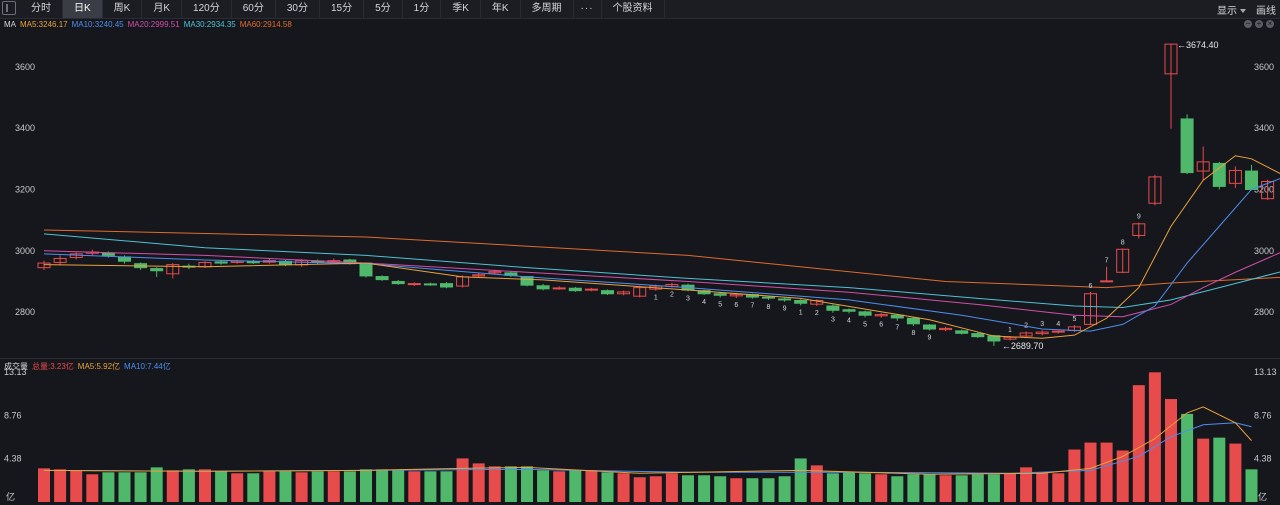 This screenshot has width=1280, height=505. What do you see at coordinates (661, 259) in the screenshot?
I see `ma60-line` at bounding box center [661, 259].